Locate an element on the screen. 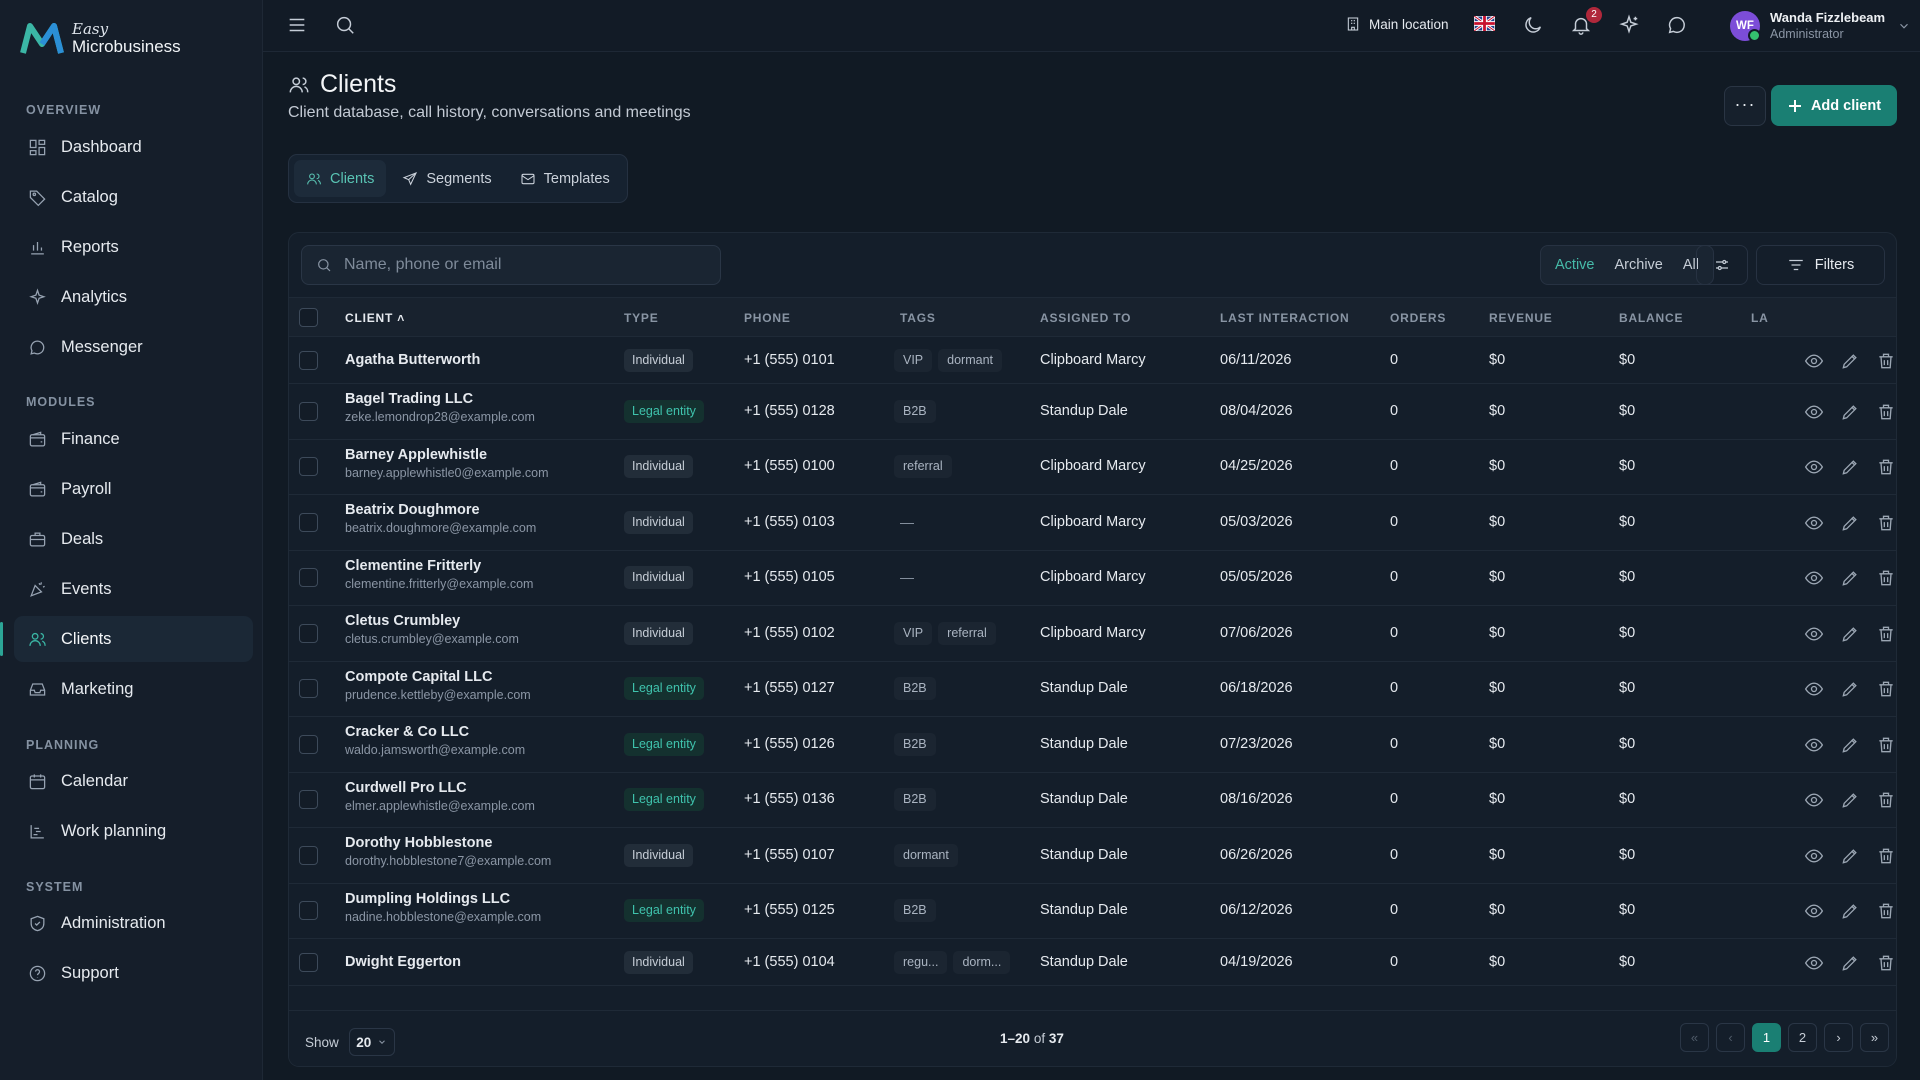  more-options-button: ··· is located at coordinates (1745, 106).